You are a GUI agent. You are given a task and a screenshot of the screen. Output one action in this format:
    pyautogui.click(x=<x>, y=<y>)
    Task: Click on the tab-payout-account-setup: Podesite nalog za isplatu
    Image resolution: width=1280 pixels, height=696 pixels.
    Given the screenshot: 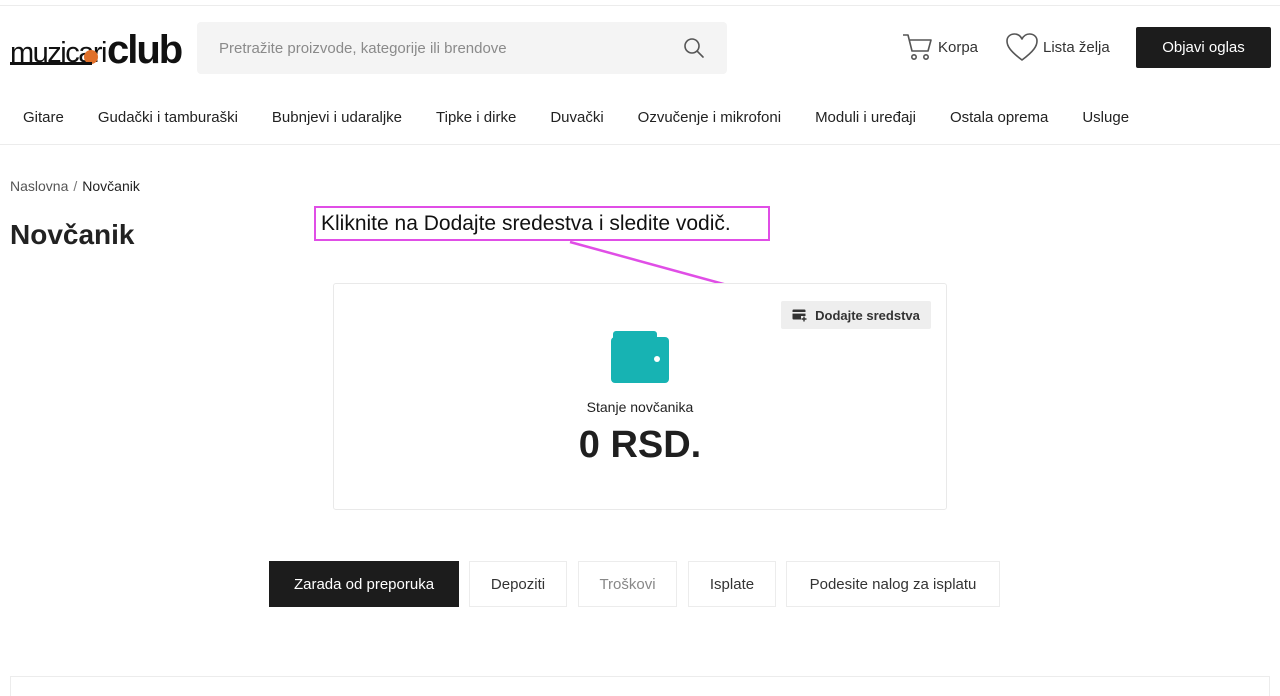 What is the action you would take?
    pyautogui.click(x=893, y=584)
    